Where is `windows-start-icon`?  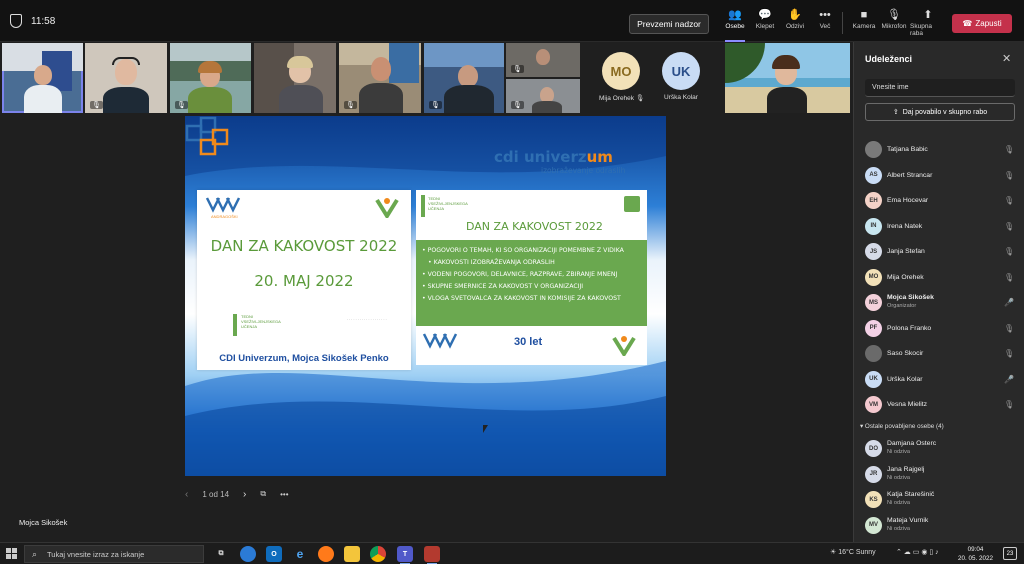 windows-start-icon is located at coordinates (11, 553).